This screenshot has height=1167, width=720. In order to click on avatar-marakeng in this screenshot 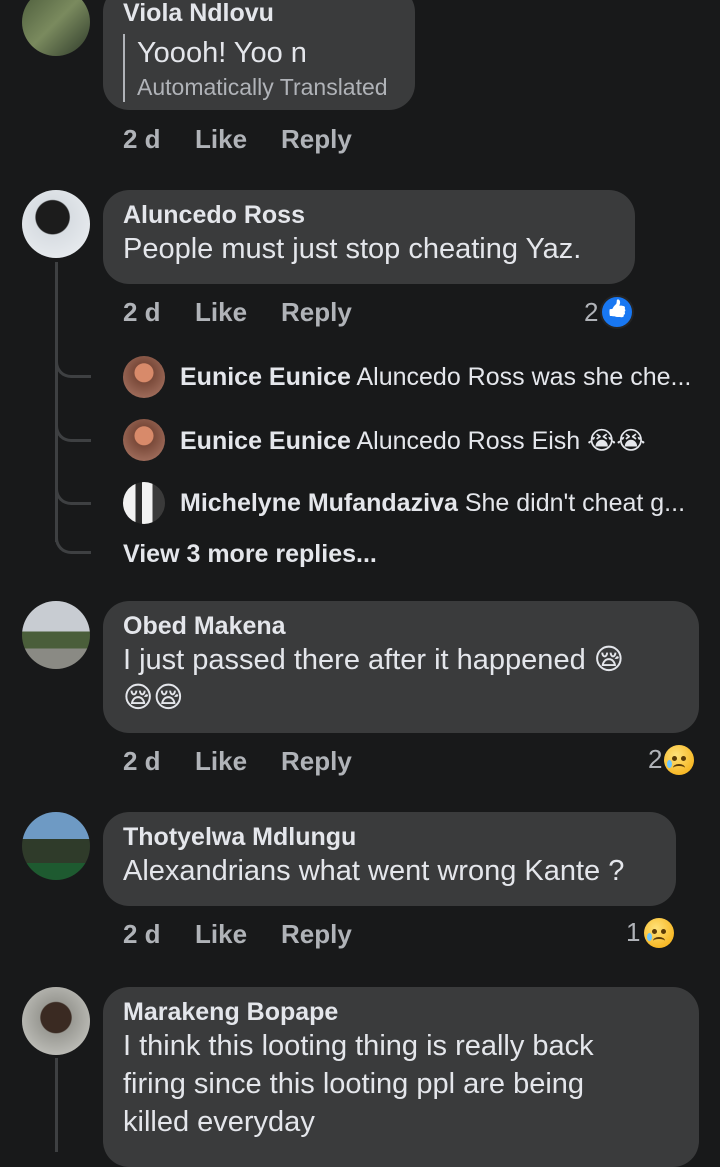, I will do `click(56, 1021)`.